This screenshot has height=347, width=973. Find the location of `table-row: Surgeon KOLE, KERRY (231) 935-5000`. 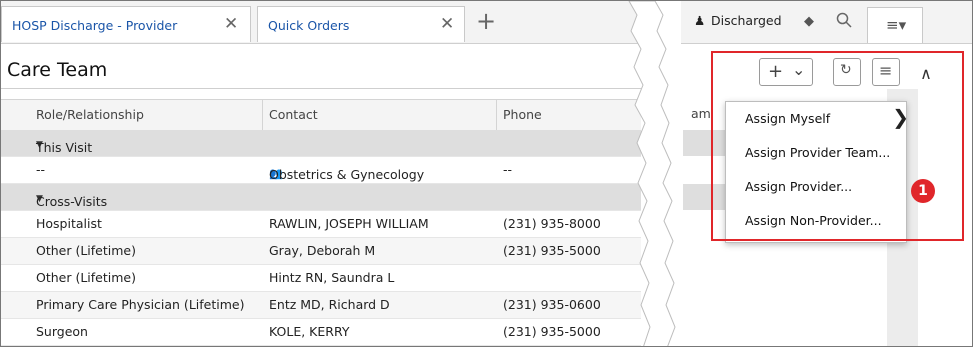

table-row: Surgeon KOLE, KERRY (231) 935-5000 is located at coordinates (321, 332).